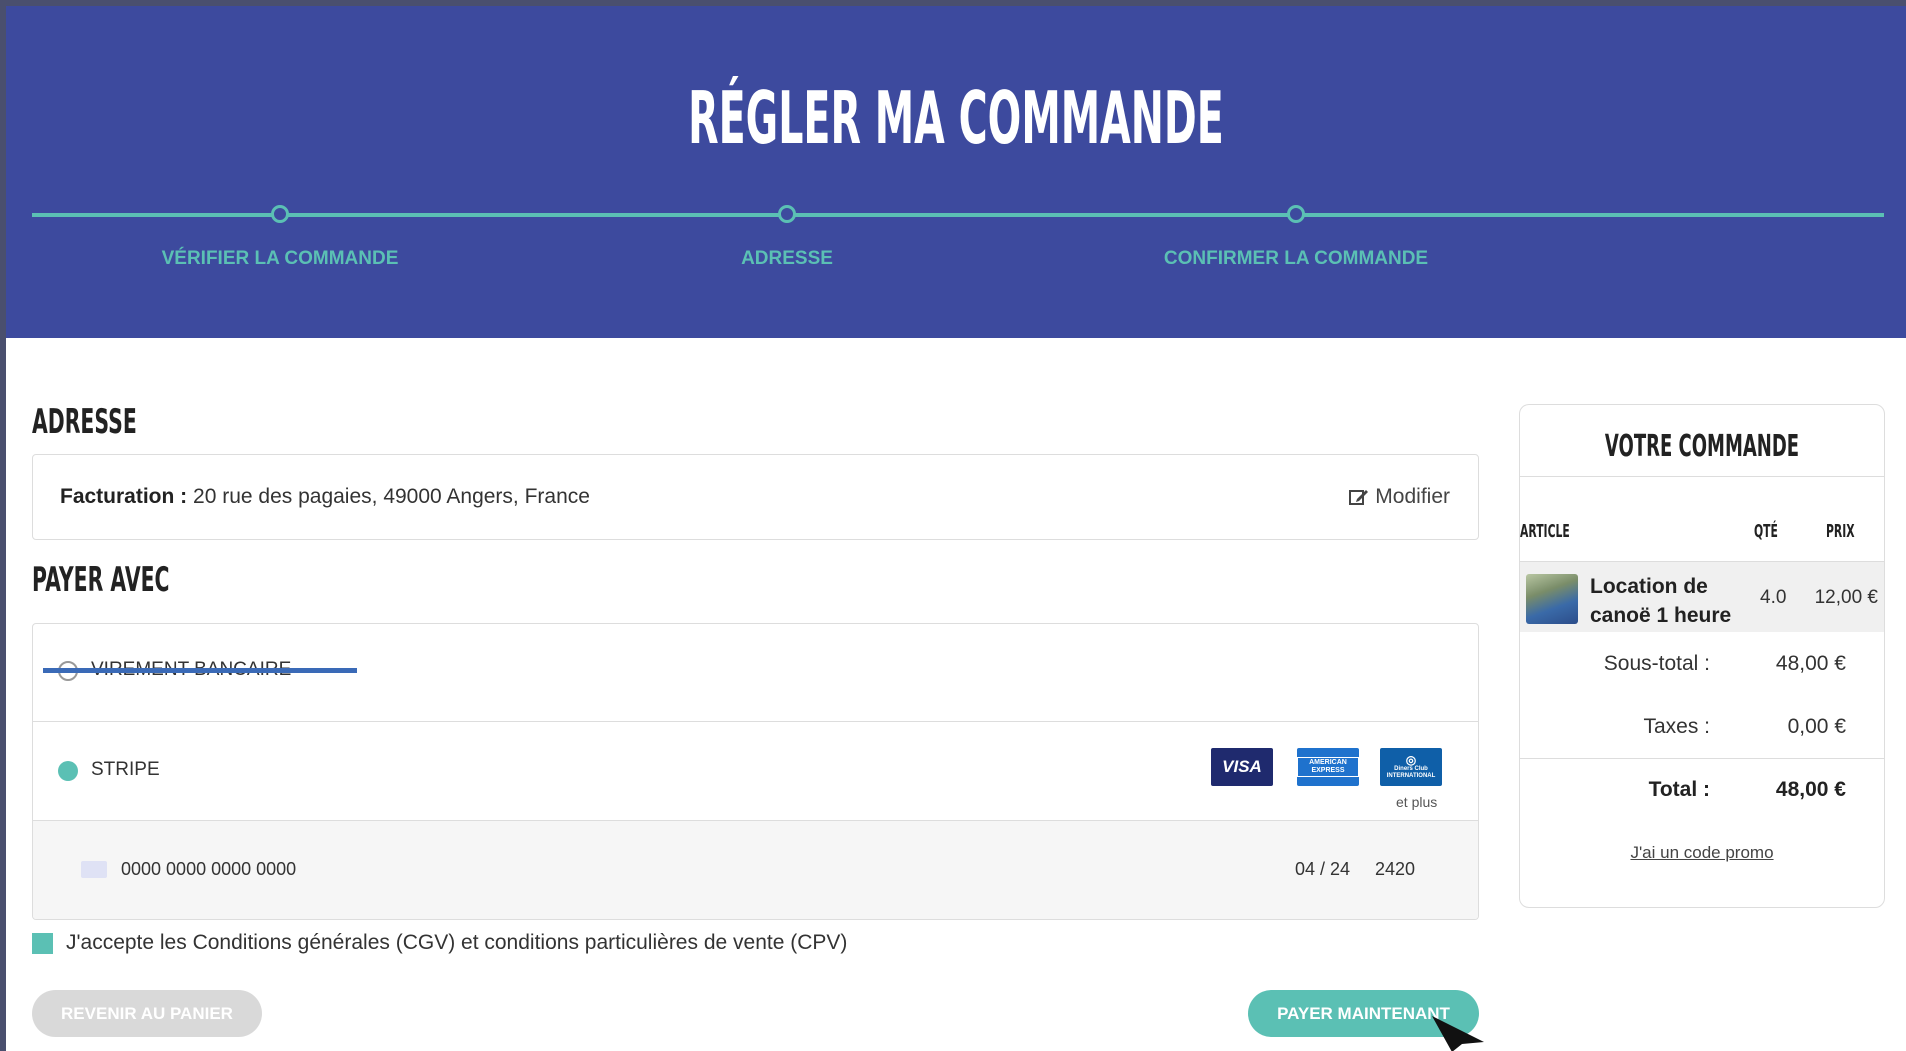 The image size is (1906, 1051). Describe the element at coordinates (68, 771) in the screenshot. I see `radio-stripe` at that location.